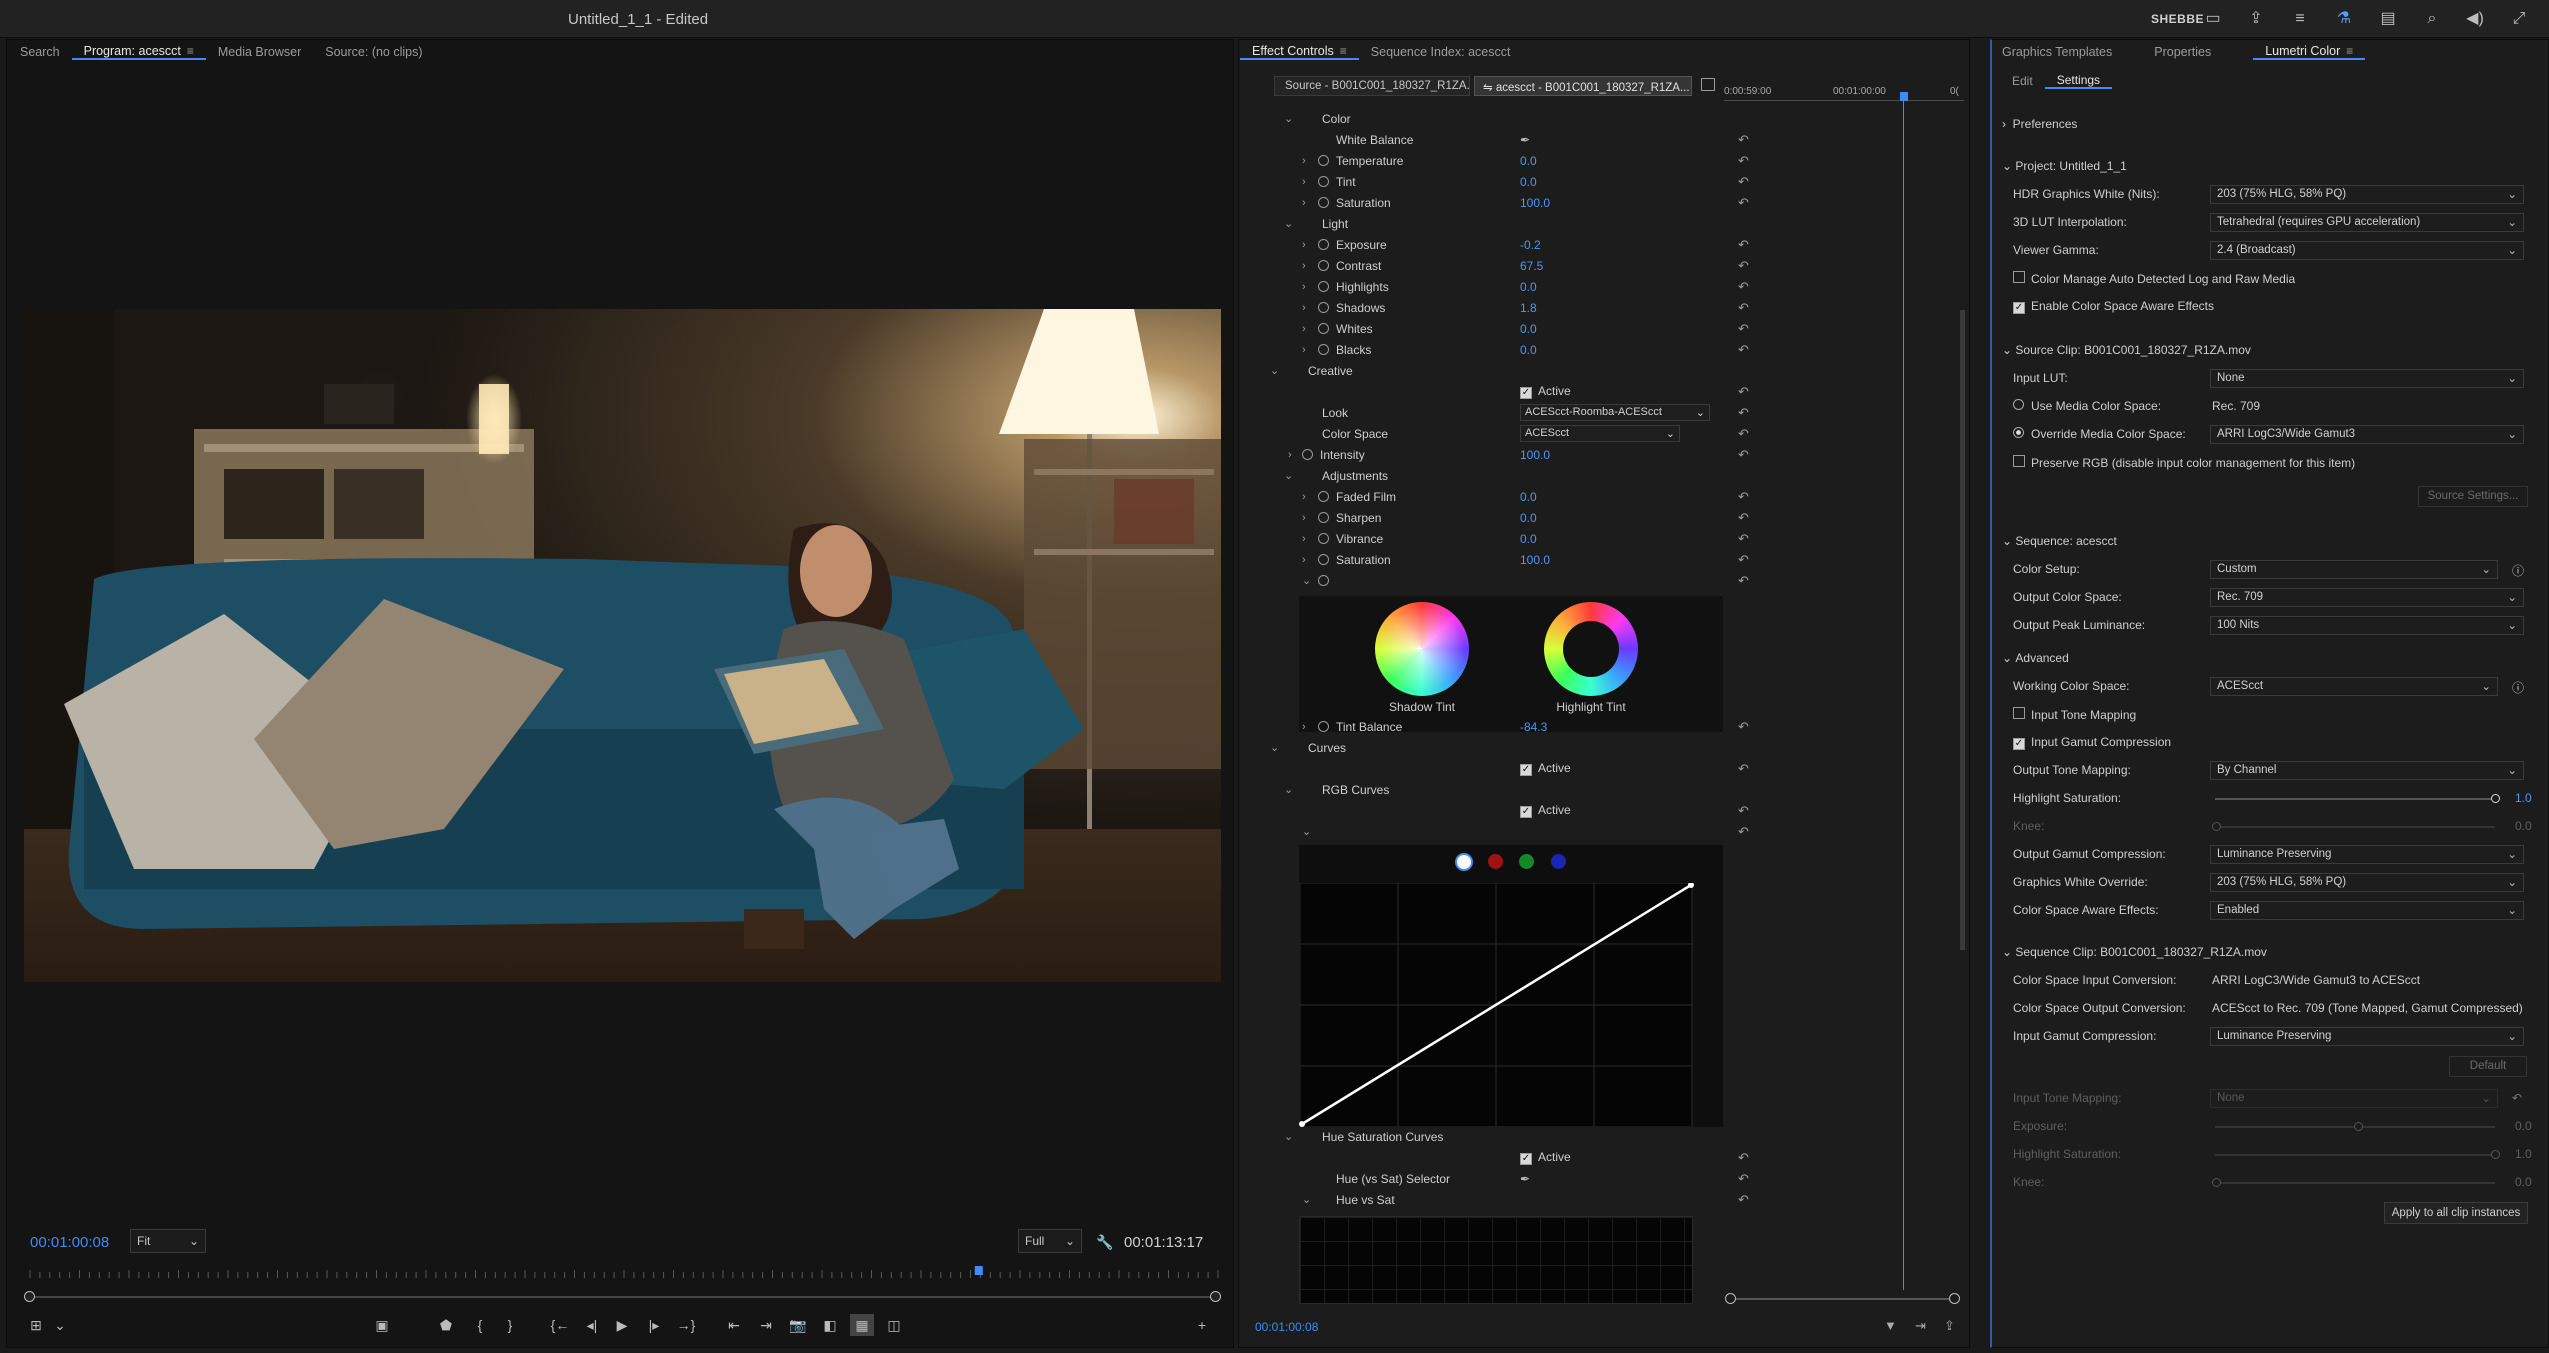  What do you see at coordinates (2358, 1126) in the screenshot?
I see `exposure-knob` at bounding box center [2358, 1126].